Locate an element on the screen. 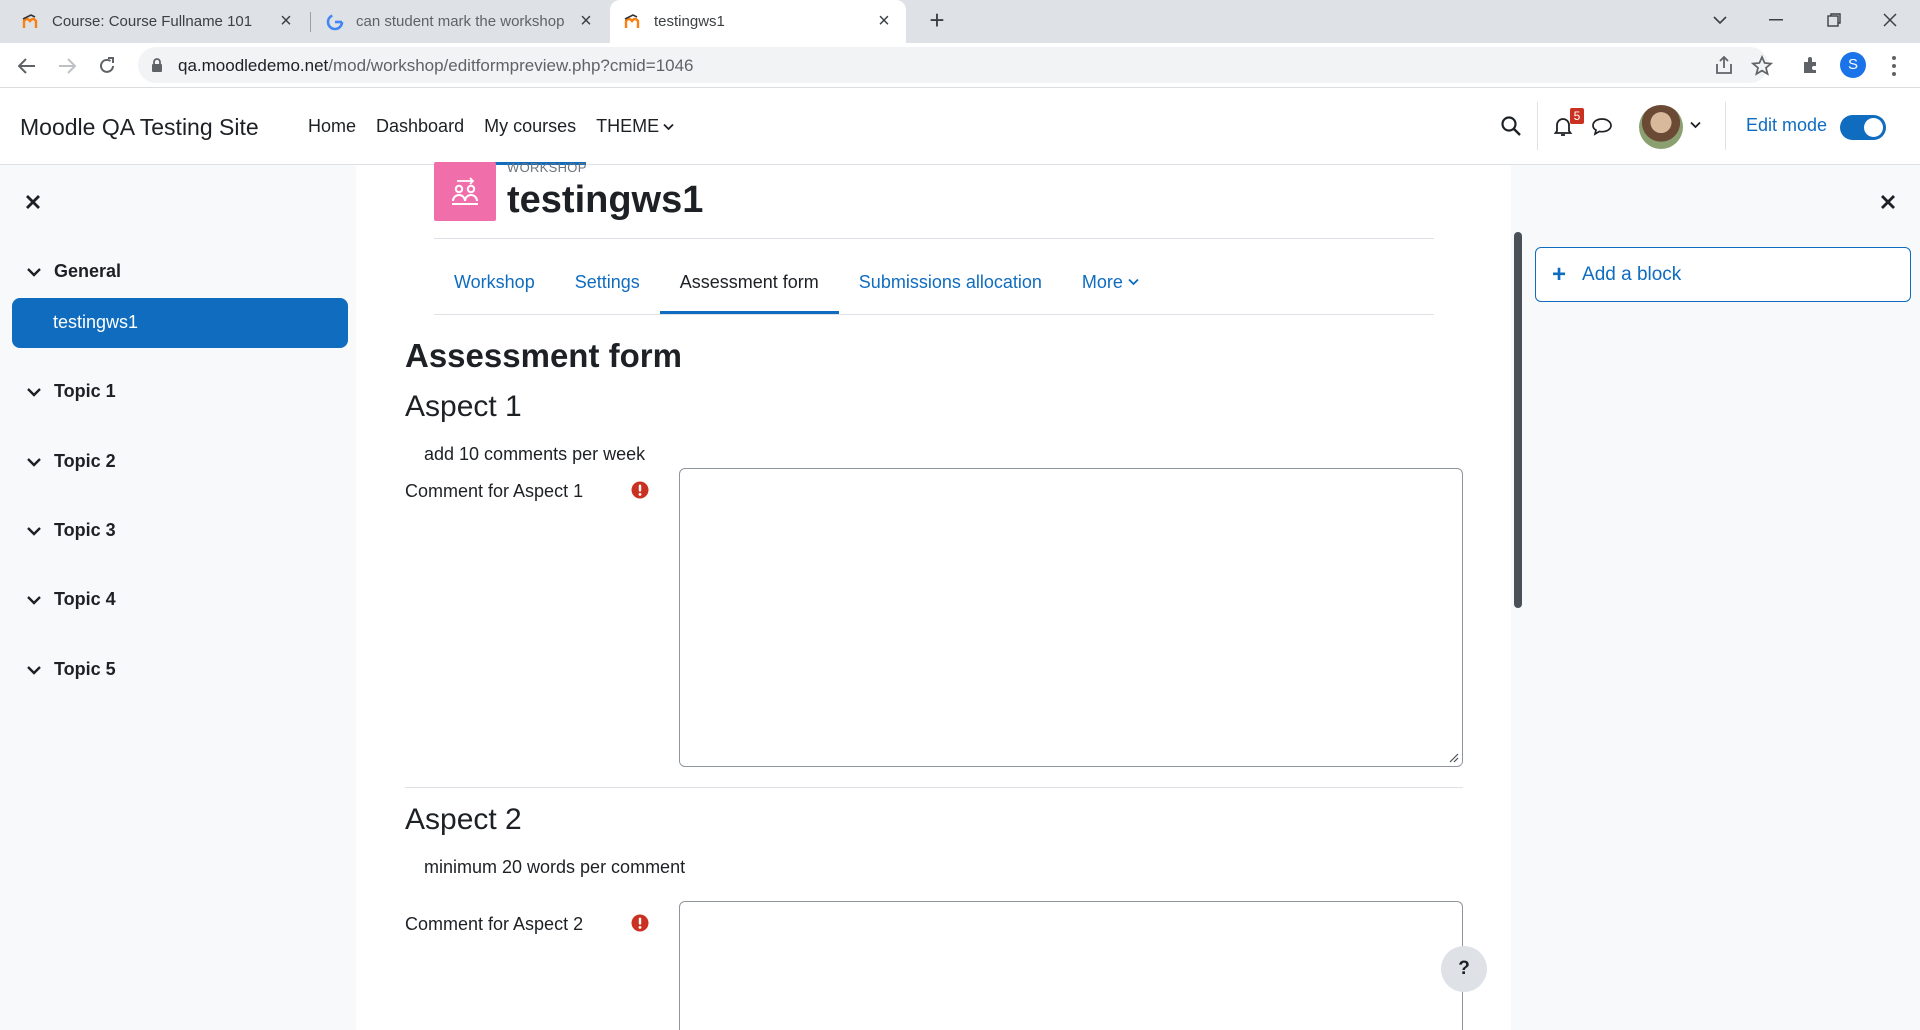  section-topic-5: Topic 5 is located at coordinates (71, 669).